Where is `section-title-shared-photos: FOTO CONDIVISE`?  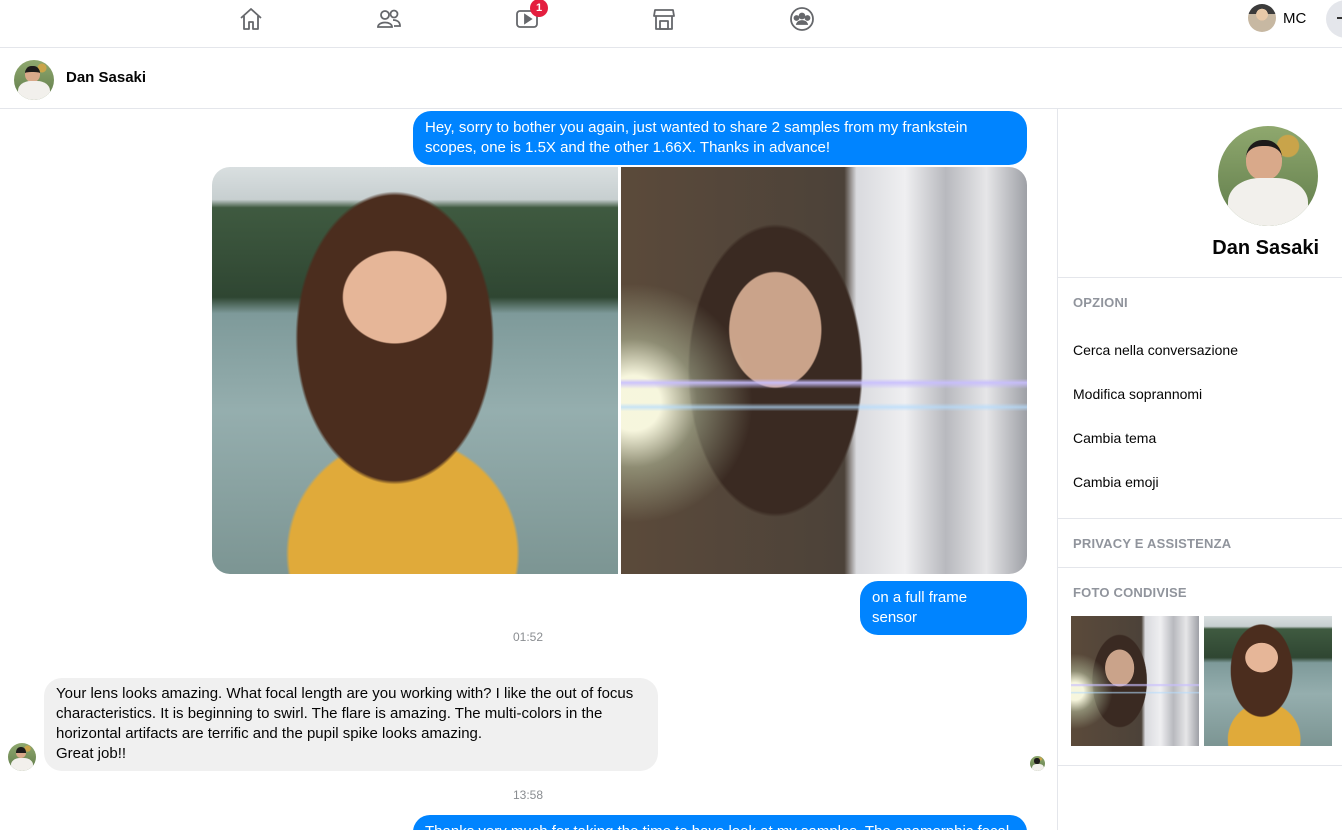
section-title-shared-photos: FOTO CONDIVISE is located at coordinates (1130, 592).